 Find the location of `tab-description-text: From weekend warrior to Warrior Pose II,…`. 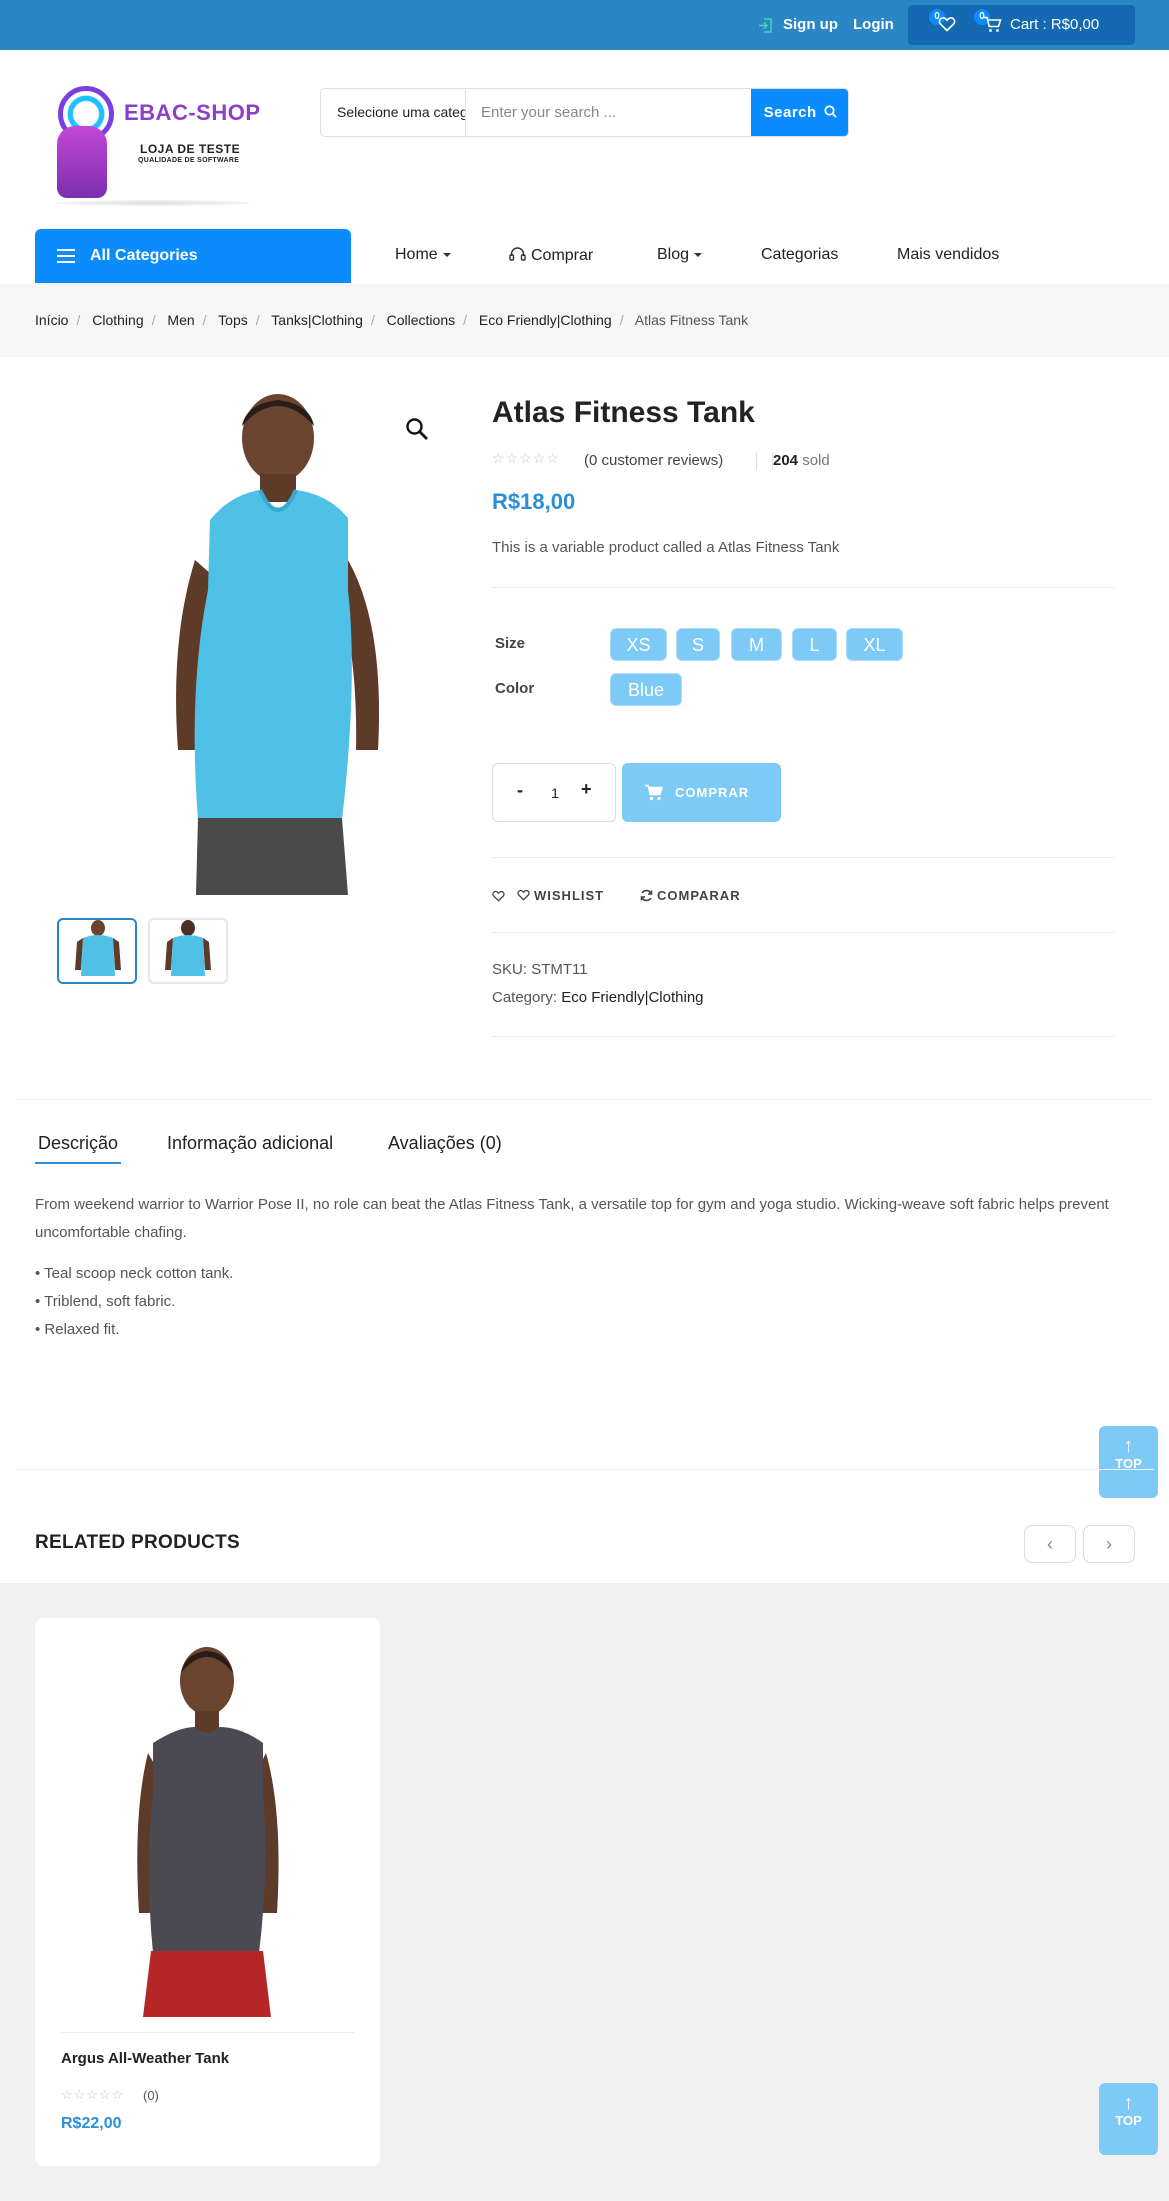

tab-description-text: From weekend warrior to Warrior Pose II,… is located at coordinates (572, 1218).